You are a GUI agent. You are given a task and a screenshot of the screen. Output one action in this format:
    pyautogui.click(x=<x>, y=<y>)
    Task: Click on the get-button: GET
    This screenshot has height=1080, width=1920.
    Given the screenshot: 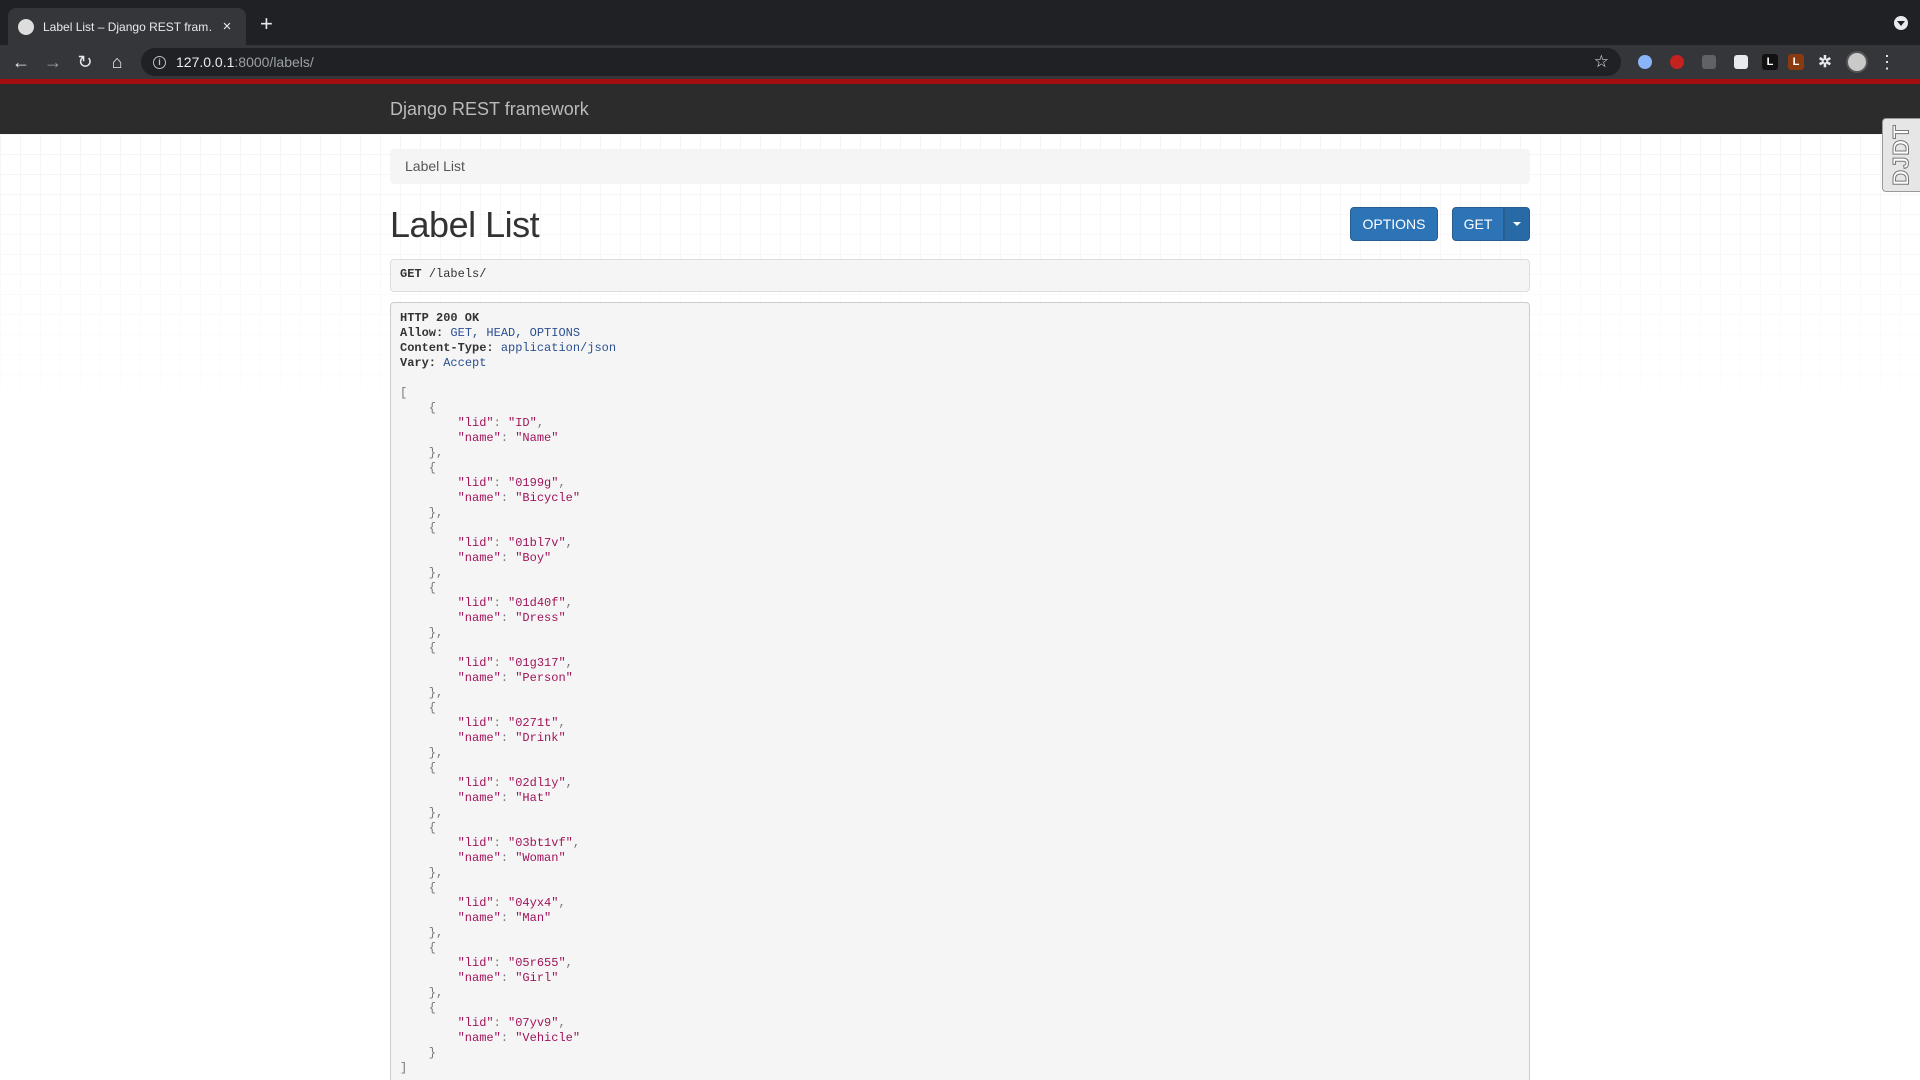 What is the action you would take?
    pyautogui.click(x=1478, y=224)
    